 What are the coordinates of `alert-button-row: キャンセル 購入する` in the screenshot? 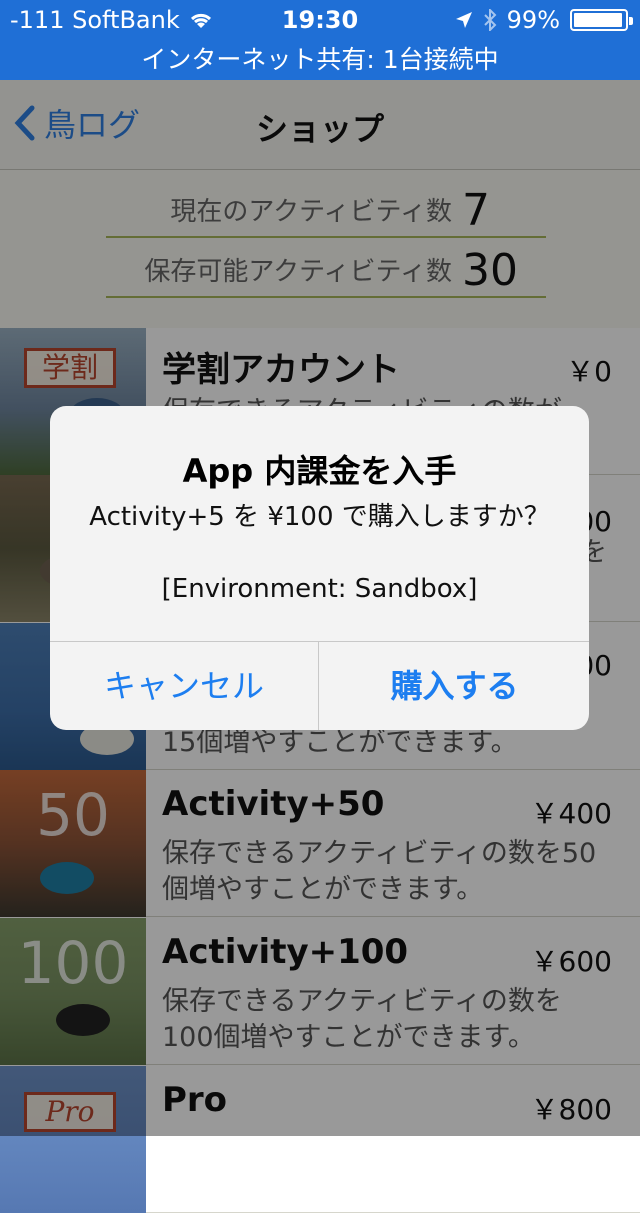 It's located at (319, 685).